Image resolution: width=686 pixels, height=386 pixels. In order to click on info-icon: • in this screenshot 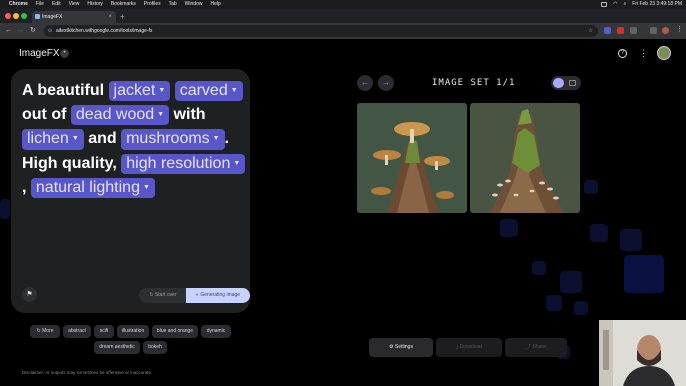, I will do `click(64, 53)`.